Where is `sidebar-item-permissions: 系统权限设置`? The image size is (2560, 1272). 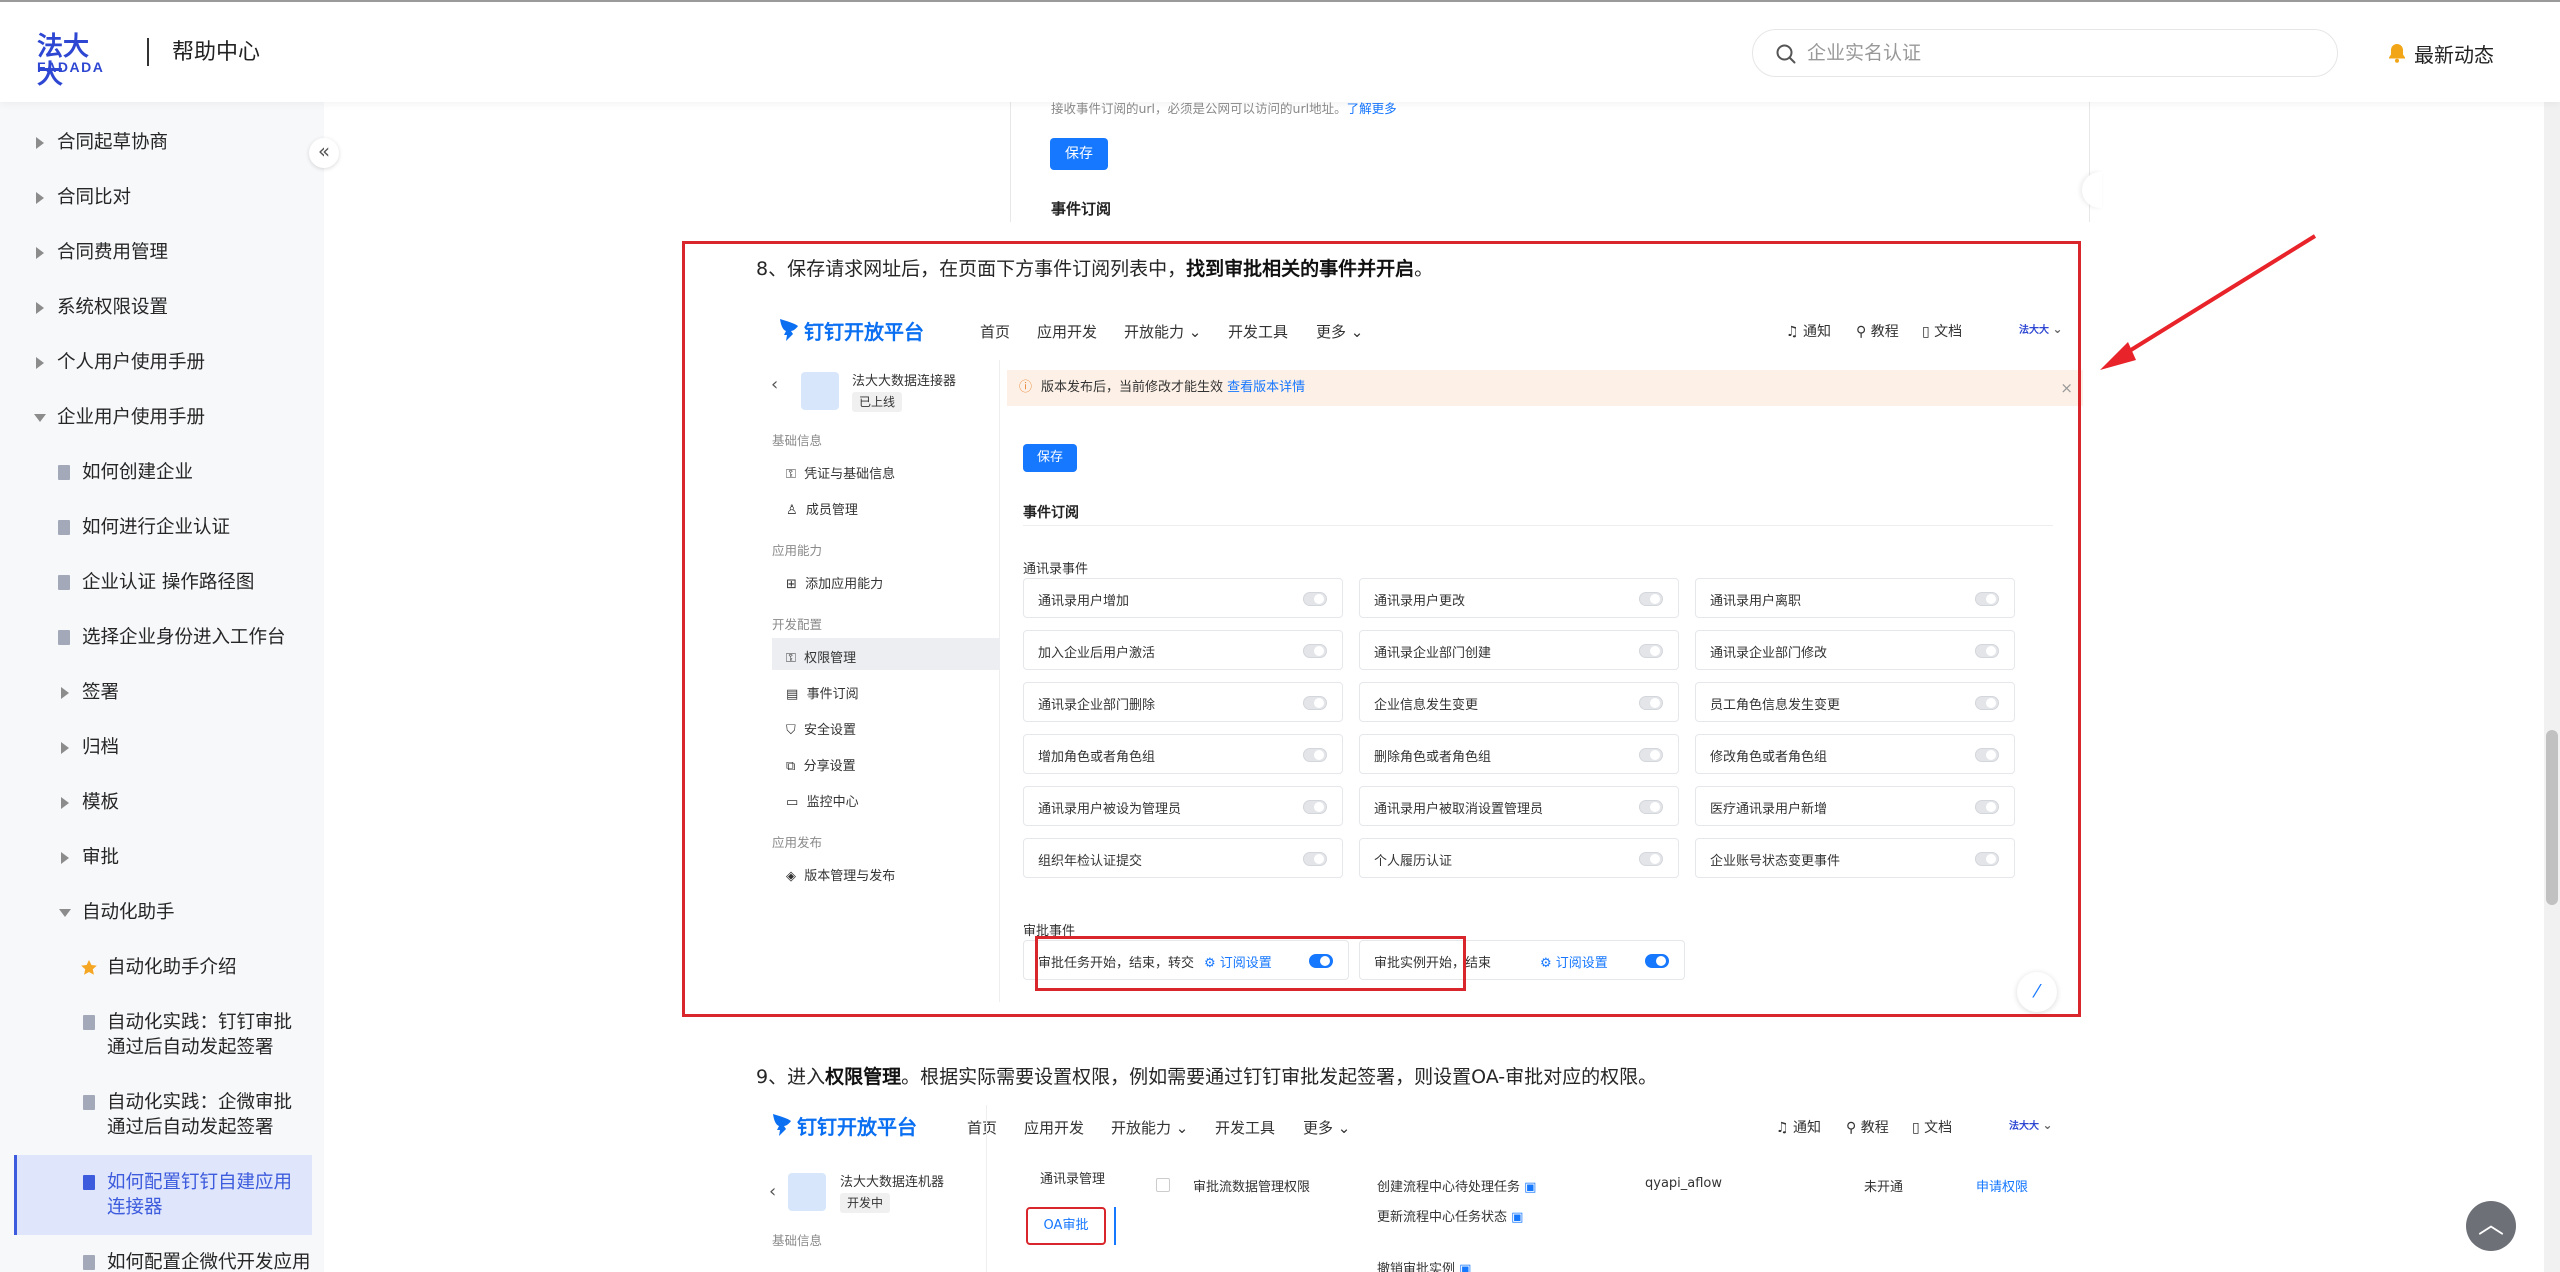 sidebar-item-permissions: 系统权限设置 is located at coordinates (162, 308).